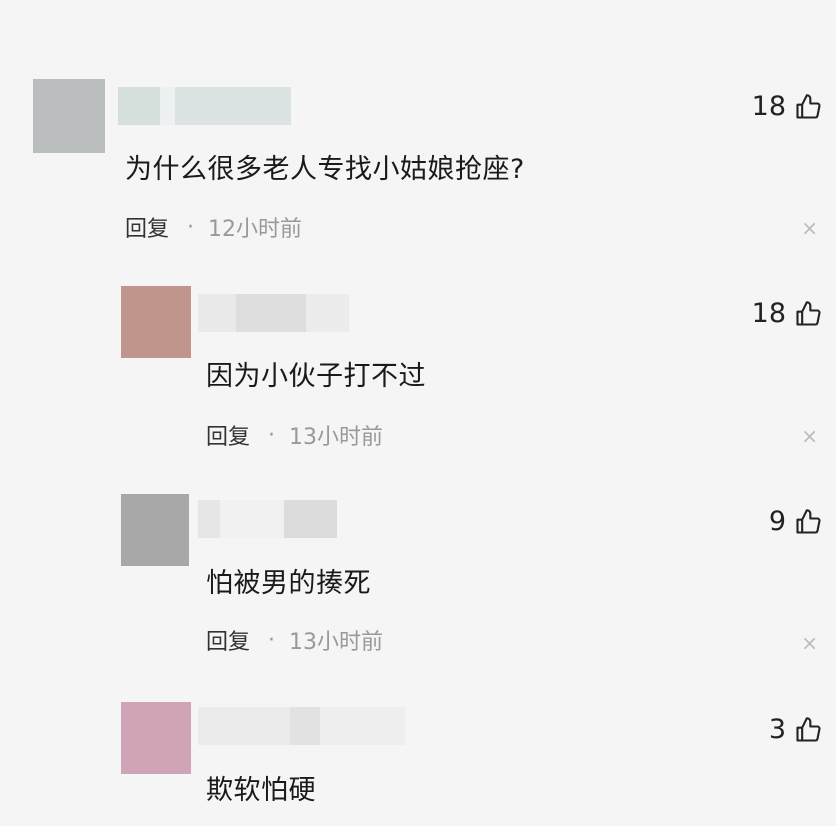  I want to click on comment-text: 欺软怕硬, so click(261, 790).